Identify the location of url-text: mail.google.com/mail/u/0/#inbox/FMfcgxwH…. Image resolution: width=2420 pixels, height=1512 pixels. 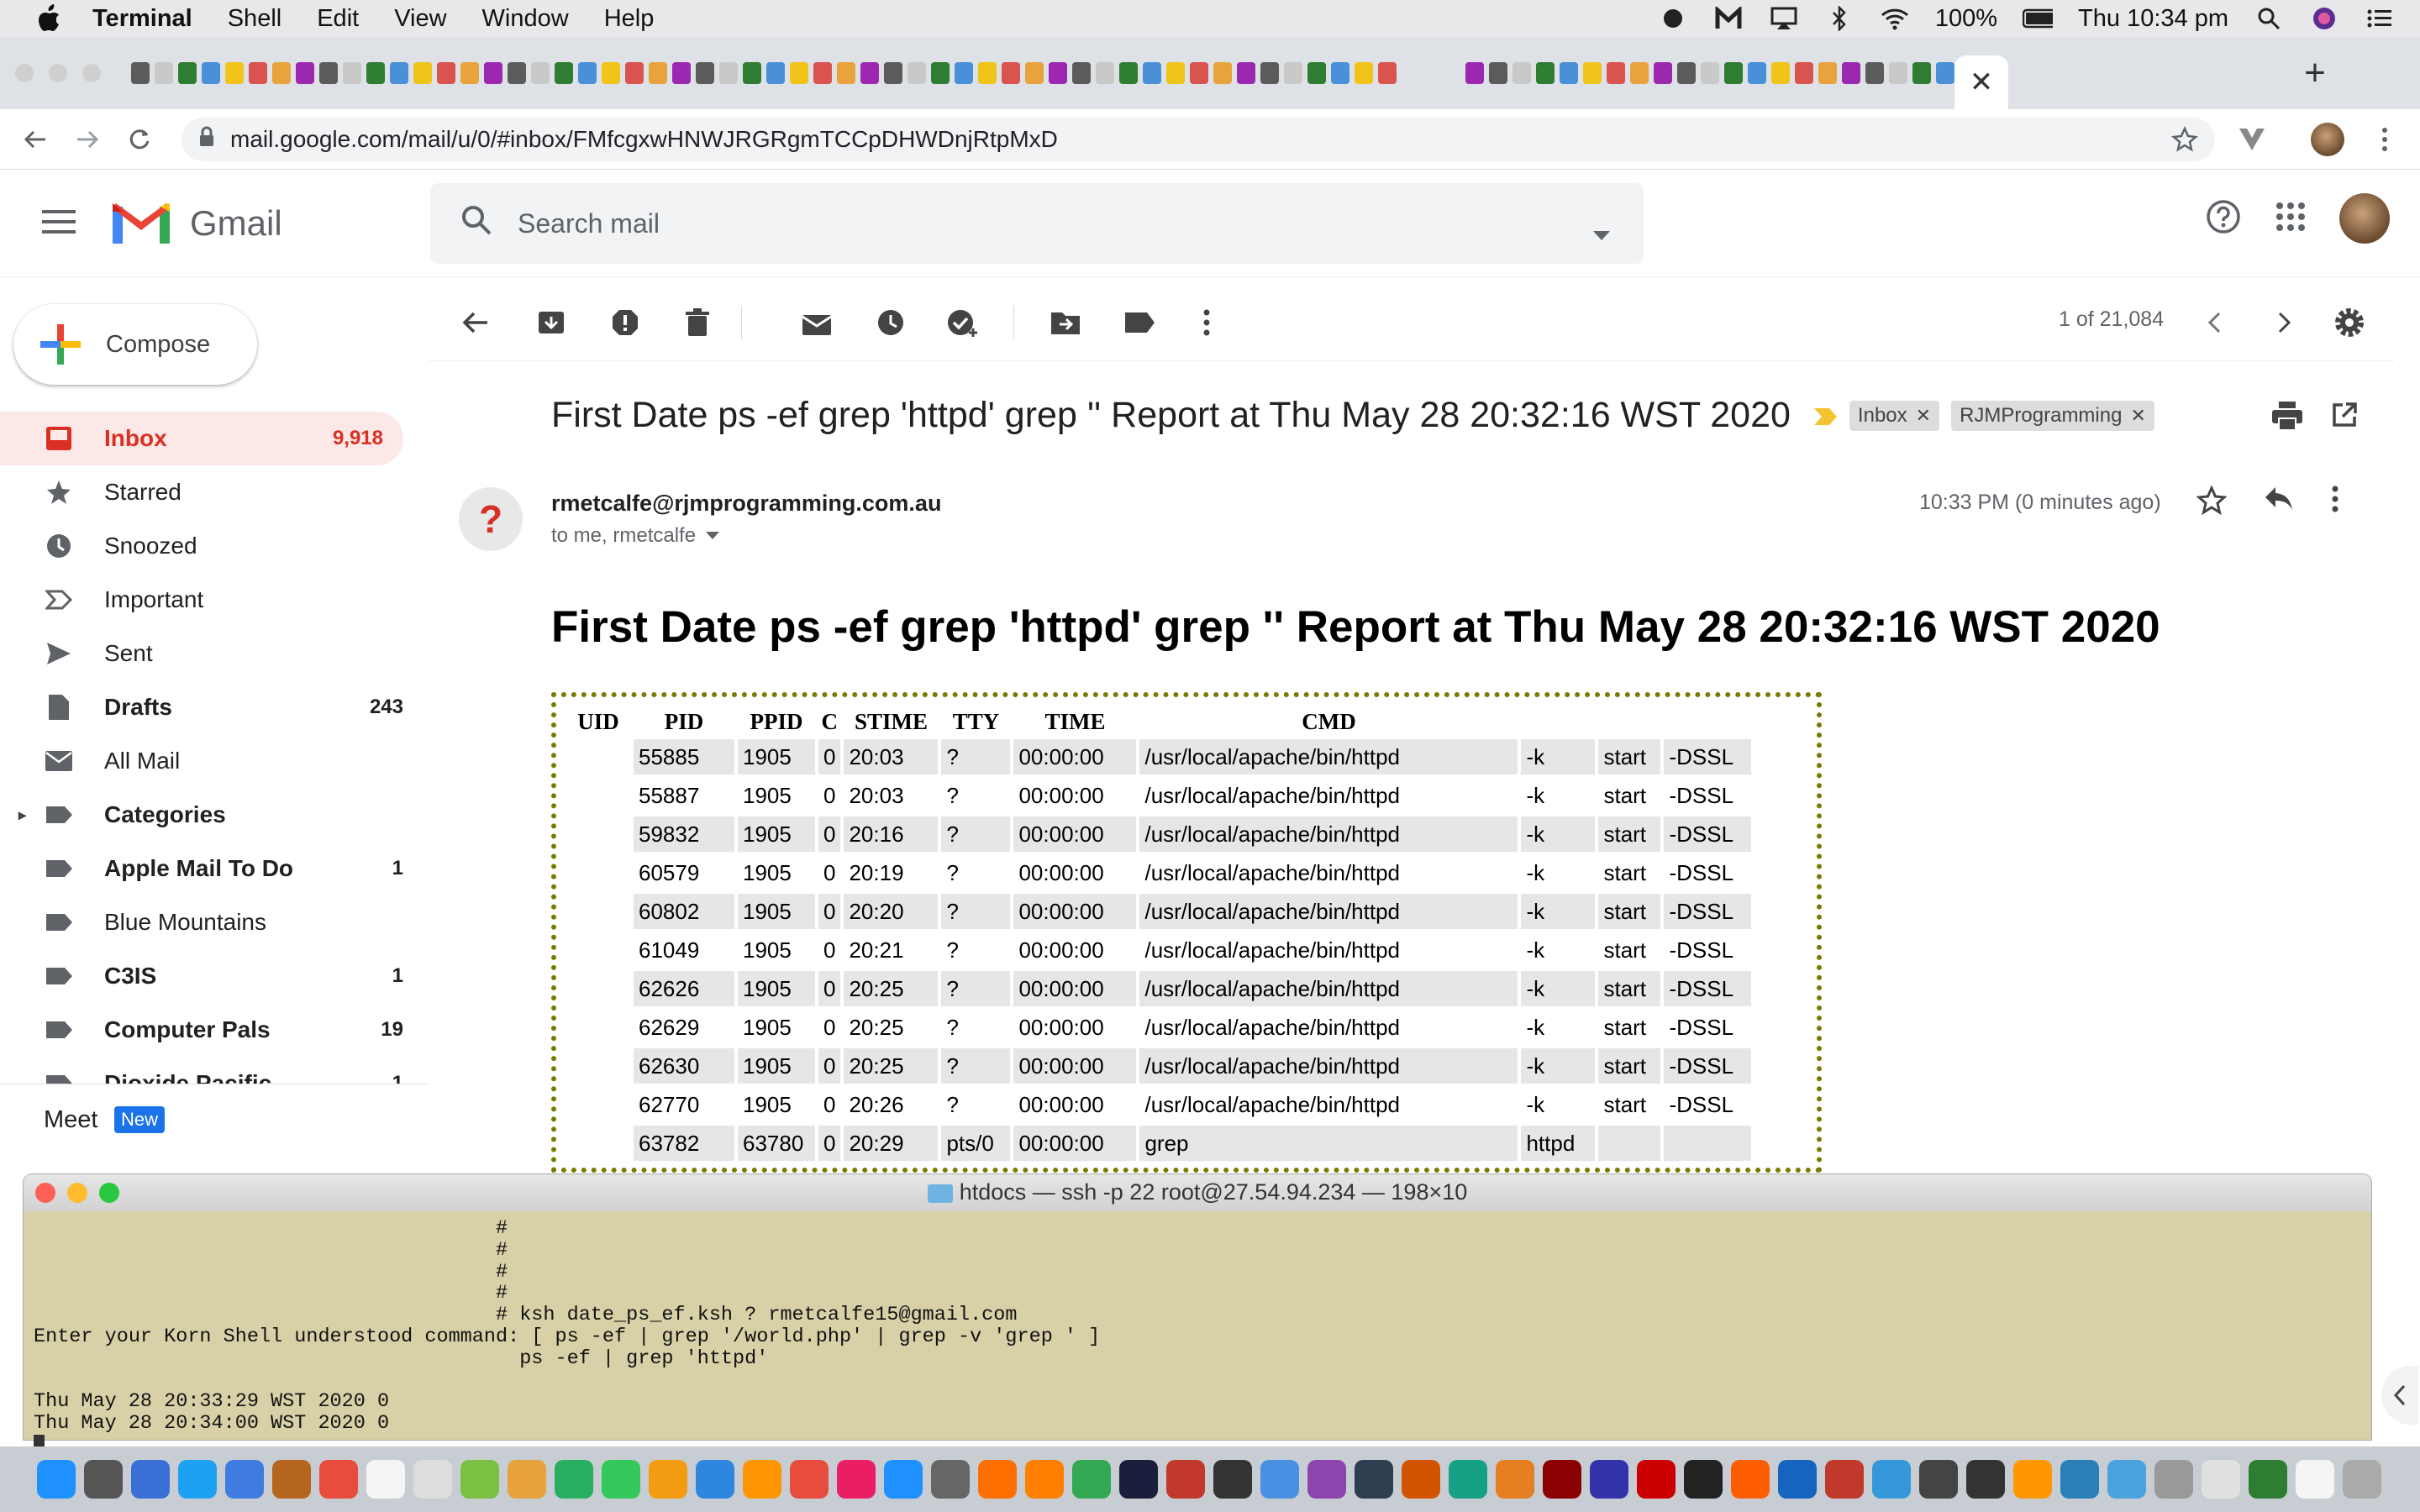
(644, 139).